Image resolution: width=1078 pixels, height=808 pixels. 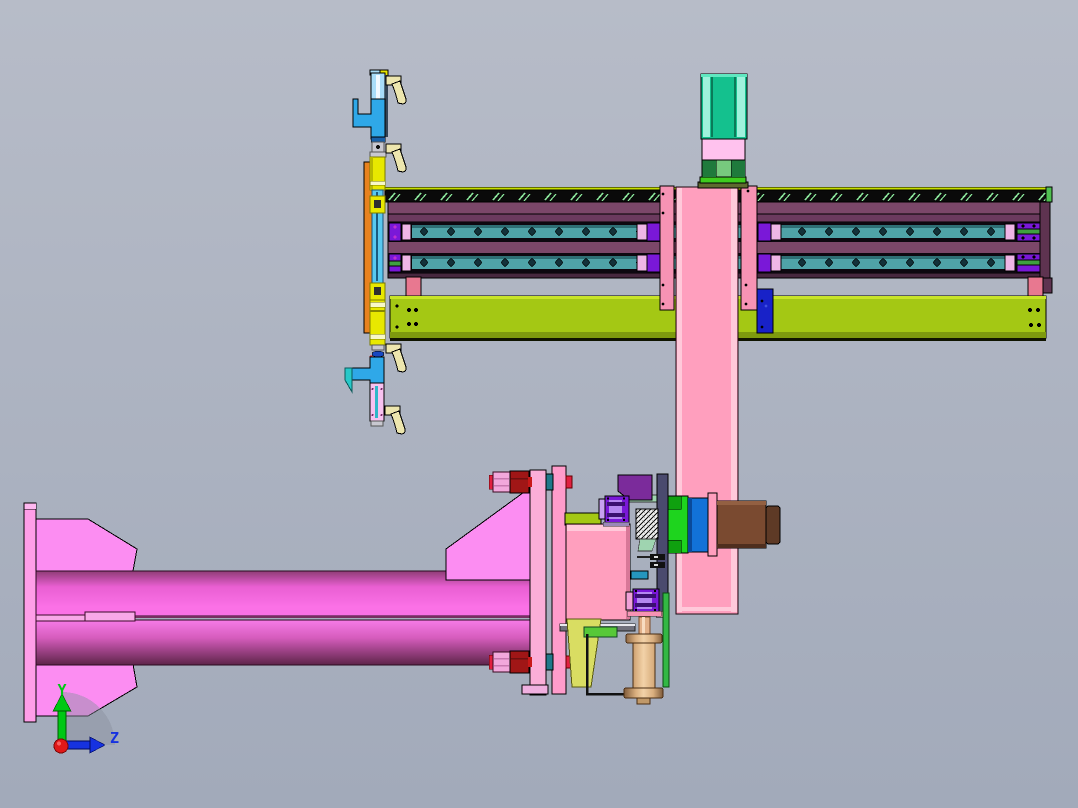 I want to click on motor-line, so click(x=735, y=106).